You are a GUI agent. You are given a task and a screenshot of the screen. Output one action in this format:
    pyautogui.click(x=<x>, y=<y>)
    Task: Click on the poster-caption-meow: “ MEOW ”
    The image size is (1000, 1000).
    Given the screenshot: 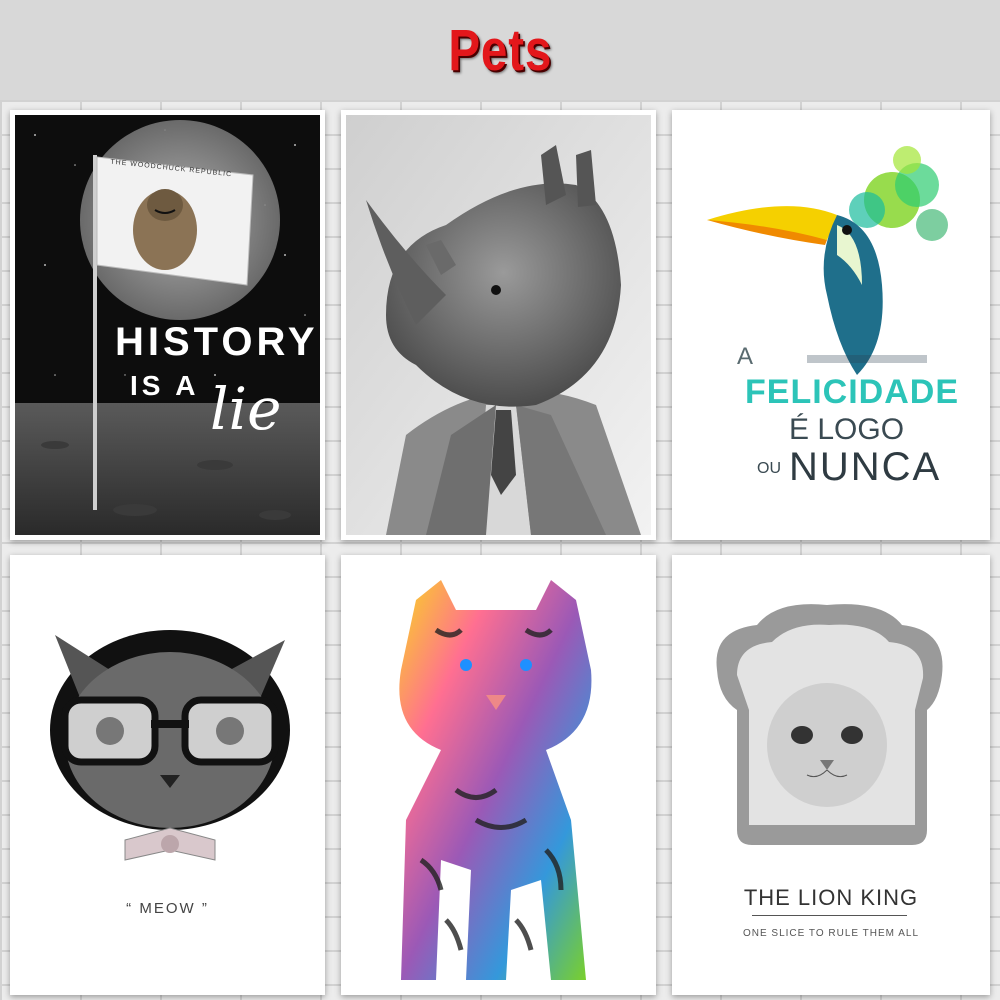 What is the action you would take?
    pyautogui.click(x=167, y=908)
    